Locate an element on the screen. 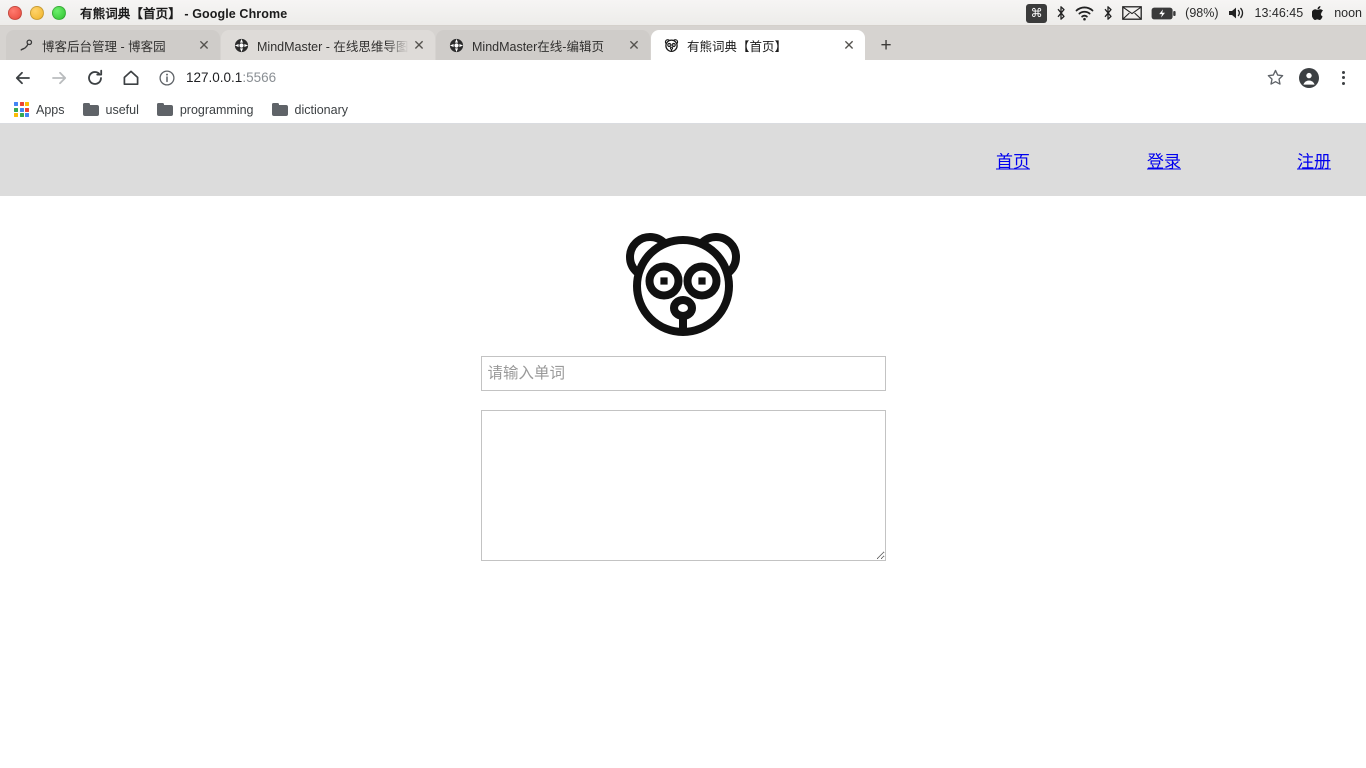  browser-toolbar: 127.0.0.1:5566 is located at coordinates (683, 78).